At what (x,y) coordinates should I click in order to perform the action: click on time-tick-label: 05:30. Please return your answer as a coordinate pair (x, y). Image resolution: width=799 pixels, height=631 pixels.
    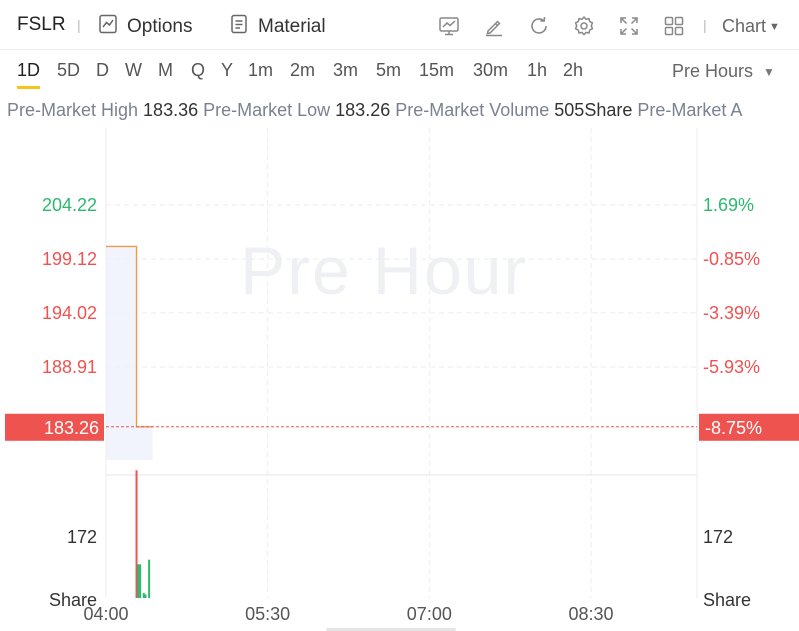
    Looking at the image, I should click on (267, 614).